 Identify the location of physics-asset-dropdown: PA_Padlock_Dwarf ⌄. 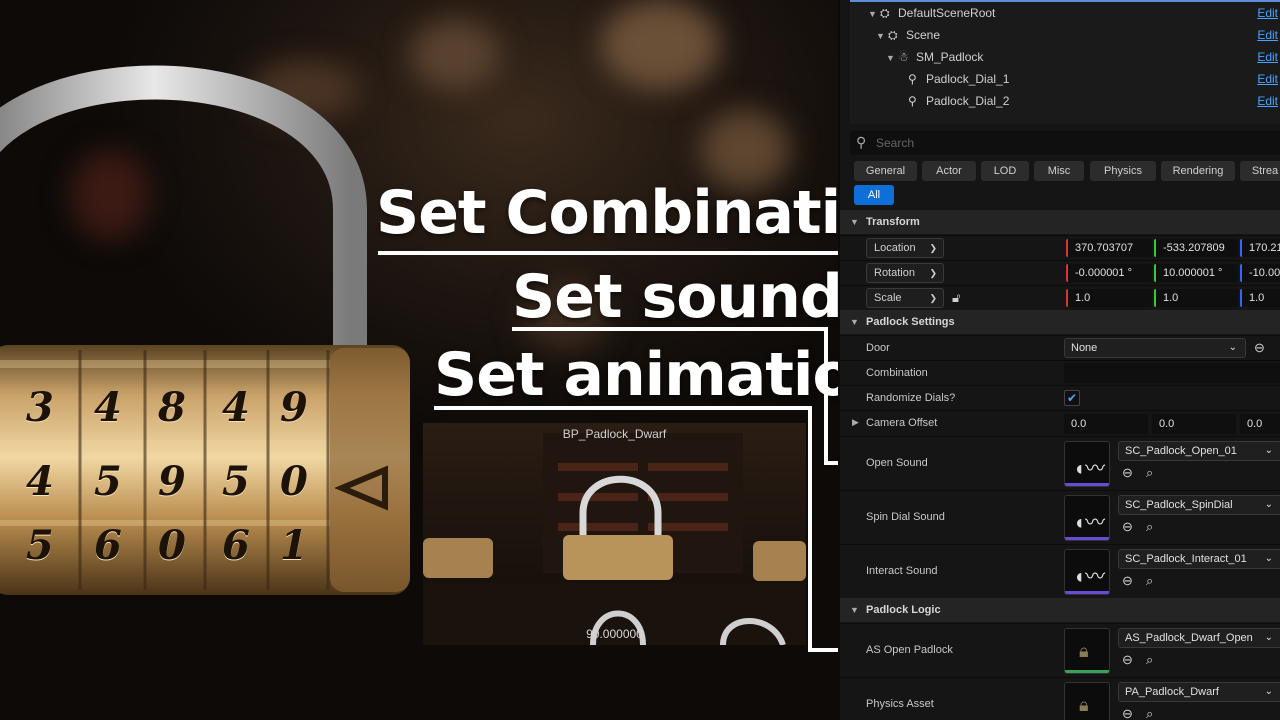
(1199, 692).